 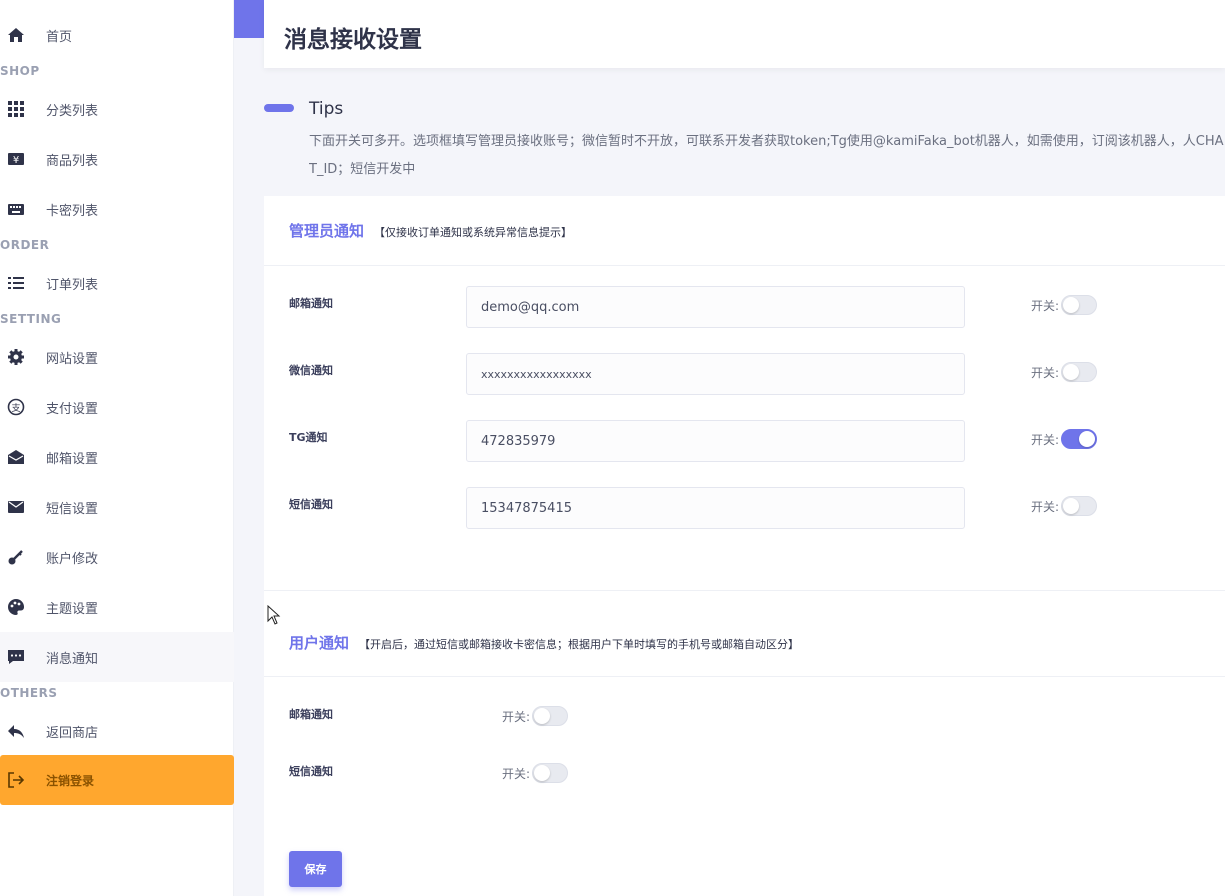 What do you see at coordinates (72, 161) in the screenshot?
I see `sidebar-item-label: 商品列表` at bounding box center [72, 161].